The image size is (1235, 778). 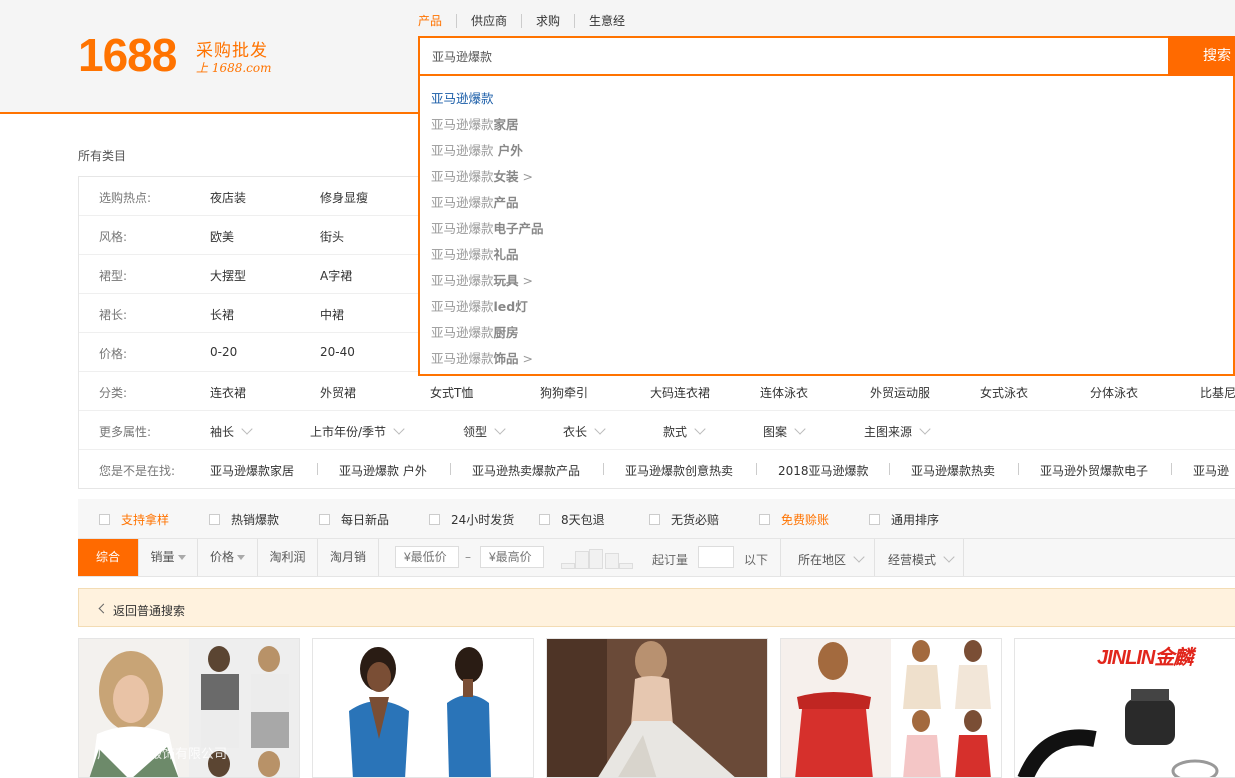 What do you see at coordinates (475, 123) in the screenshot?
I see `suggestion-item: 亚马逊爆款家居` at bounding box center [475, 123].